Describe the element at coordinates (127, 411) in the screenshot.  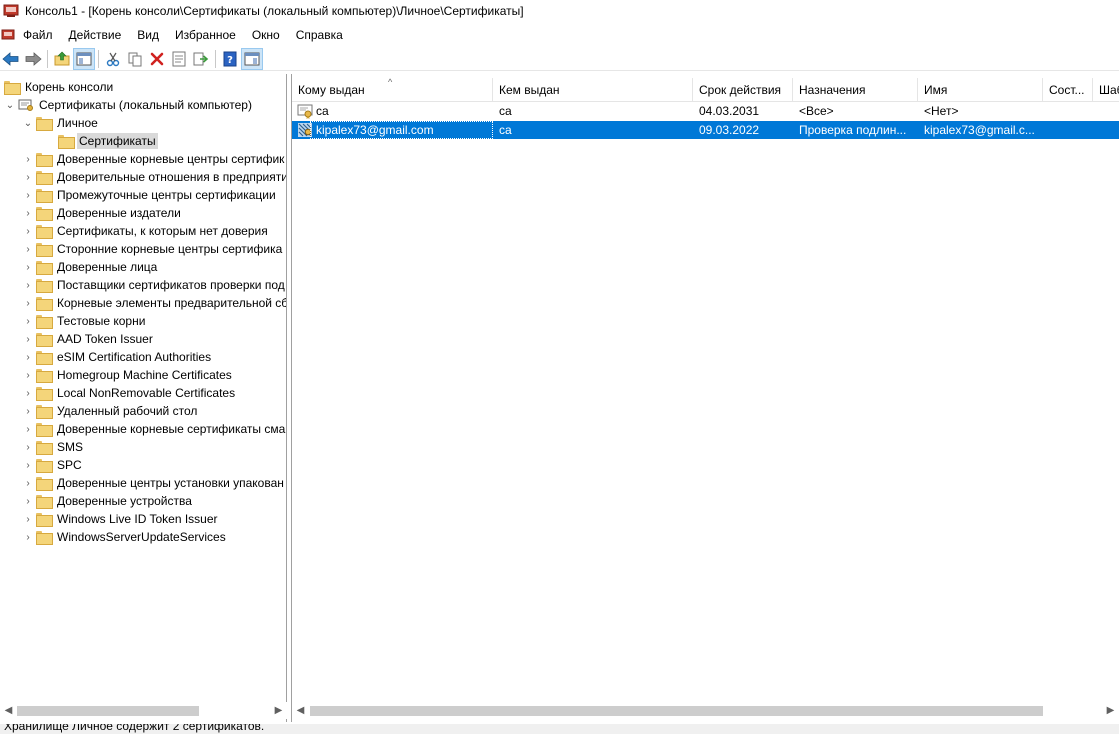
I see `tree-item-label: Удаленный рабочий стол` at that location.